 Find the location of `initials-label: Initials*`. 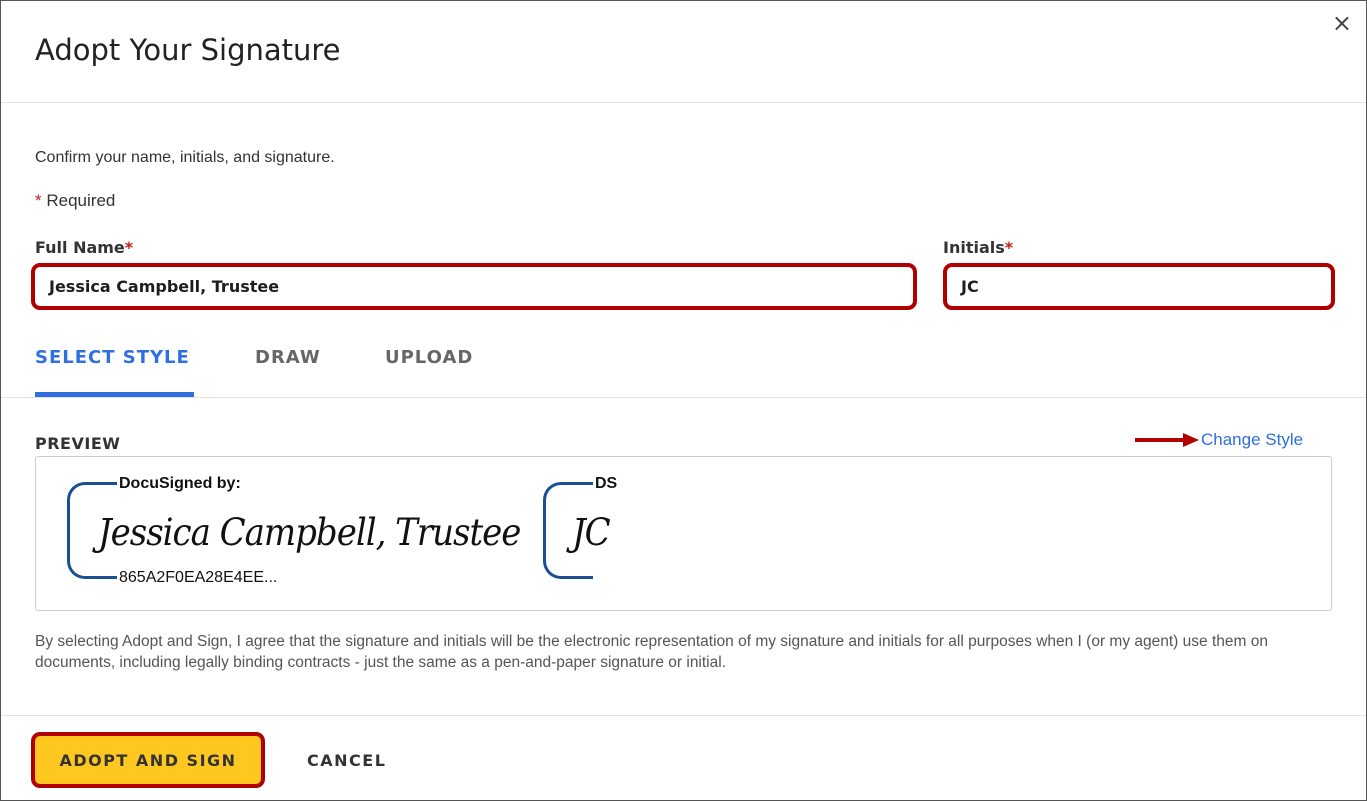

initials-label: Initials* is located at coordinates (978, 247).